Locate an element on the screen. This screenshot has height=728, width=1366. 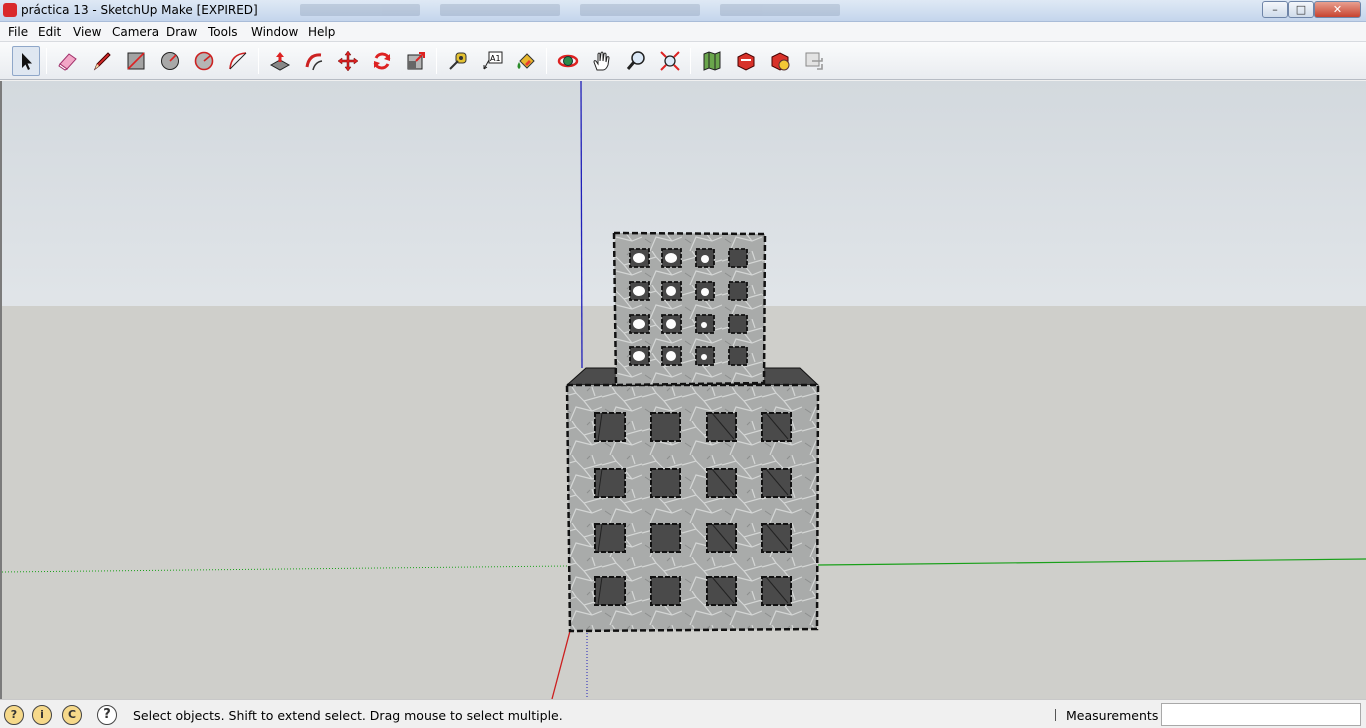
move-arrows-icon is located at coordinates (348, 61).